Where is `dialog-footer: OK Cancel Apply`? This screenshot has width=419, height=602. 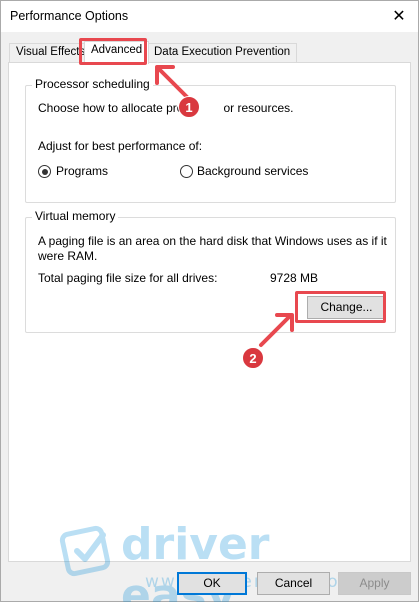
dialog-footer: OK Cancel Apply is located at coordinates (209, 582).